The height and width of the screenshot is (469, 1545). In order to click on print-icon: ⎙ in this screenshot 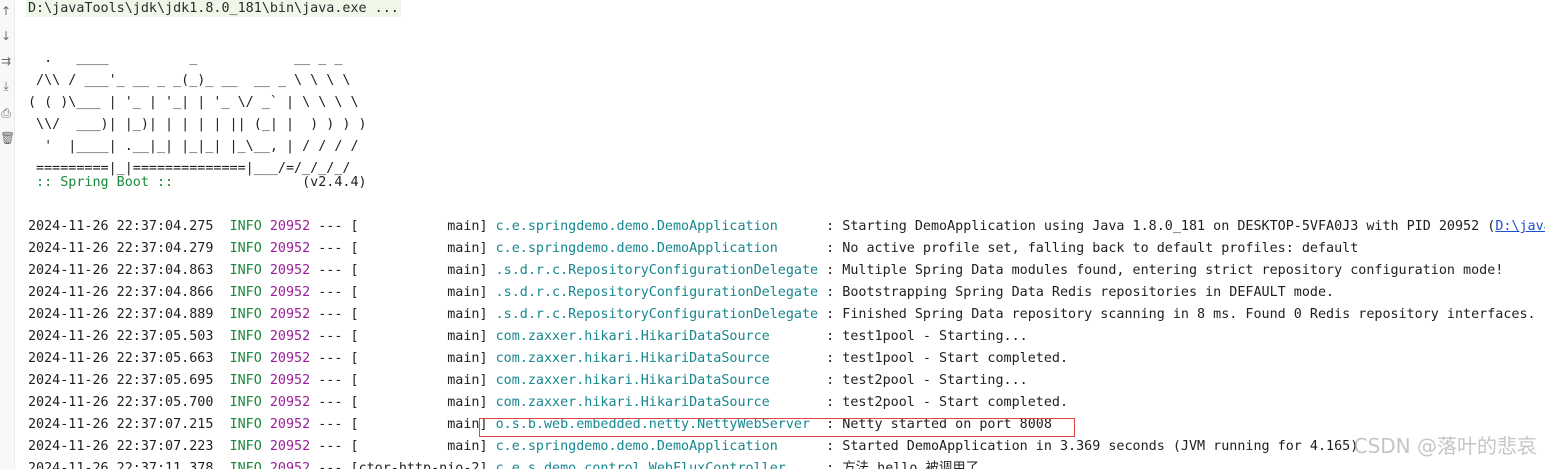, I will do `click(6, 113)`.